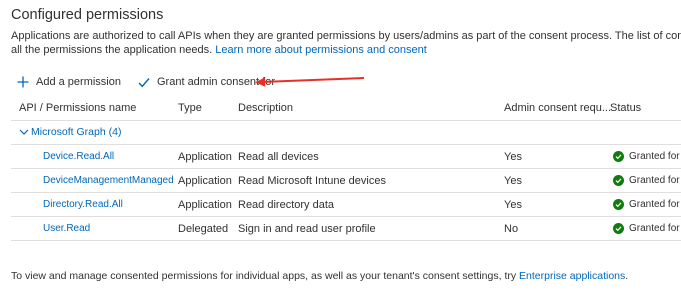 This screenshot has width=681, height=304. I want to click on column-header-type: Type, so click(190, 108).